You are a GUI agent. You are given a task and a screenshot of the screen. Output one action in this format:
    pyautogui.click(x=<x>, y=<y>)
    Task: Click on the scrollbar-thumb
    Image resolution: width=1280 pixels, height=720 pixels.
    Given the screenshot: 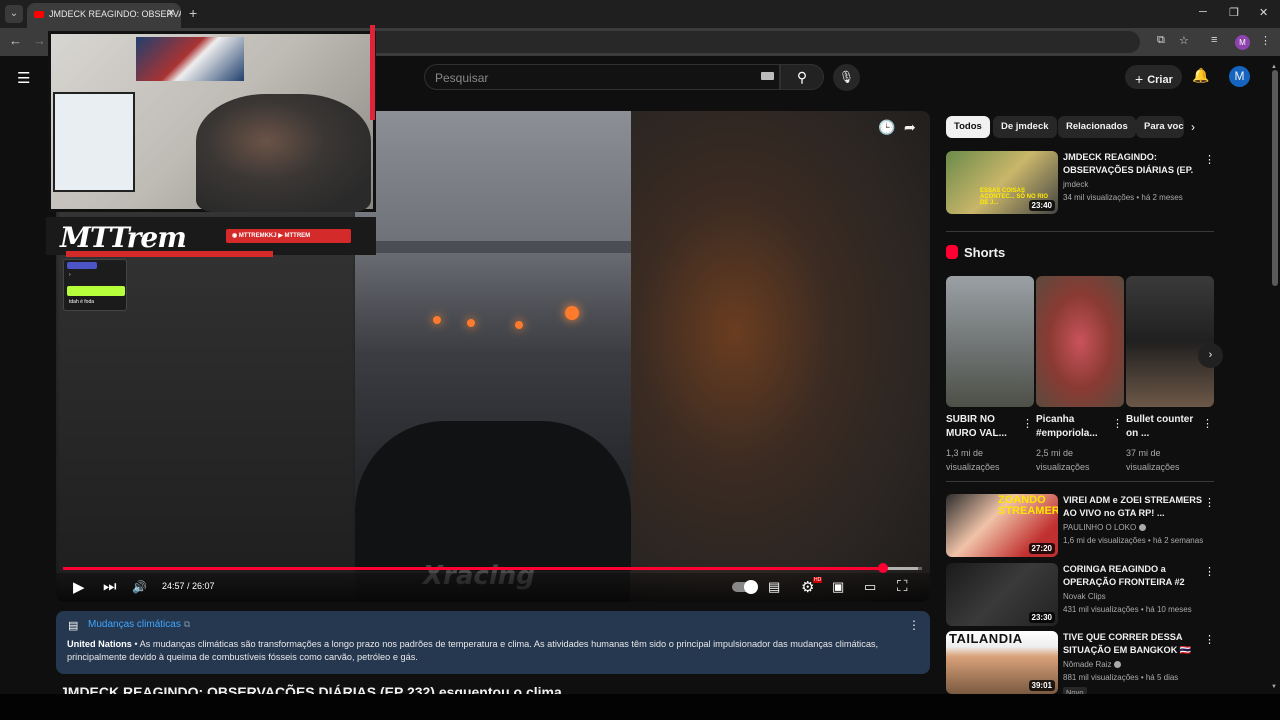 What is the action you would take?
    pyautogui.click(x=1275, y=178)
    